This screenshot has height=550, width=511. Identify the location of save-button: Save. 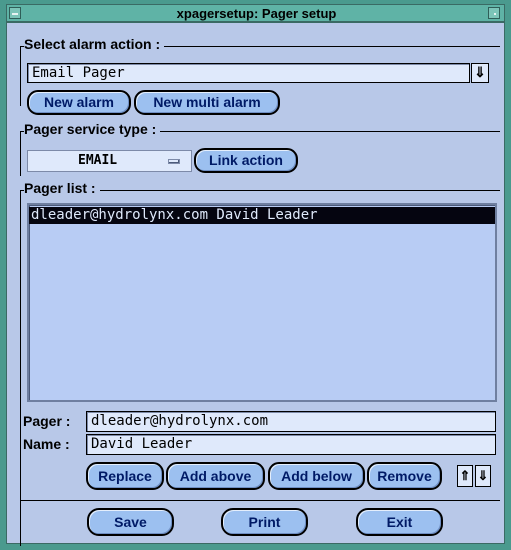
(130, 522).